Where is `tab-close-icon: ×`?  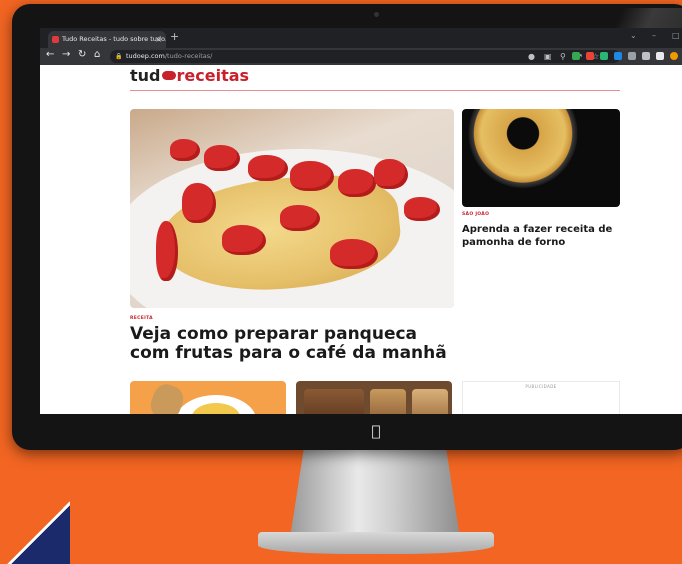
tab-close-icon: × is located at coordinates (158, 39).